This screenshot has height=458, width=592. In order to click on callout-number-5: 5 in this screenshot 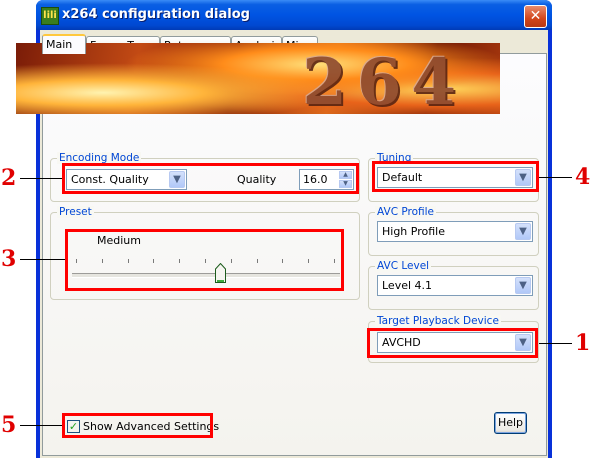, I will do `click(9, 425)`.